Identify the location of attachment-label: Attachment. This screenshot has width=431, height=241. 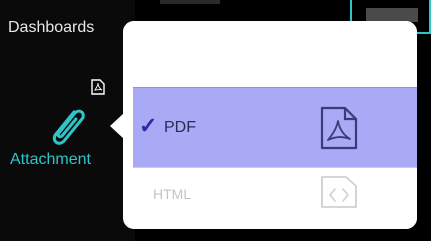
(50, 160).